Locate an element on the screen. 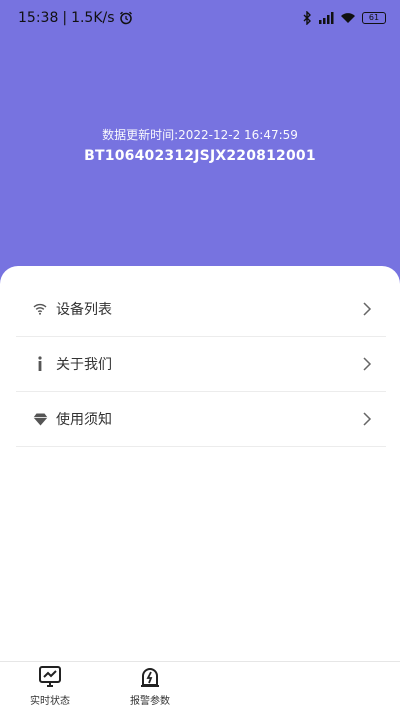  menu-item-label: 关于我们 is located at coordinates (84, 365).